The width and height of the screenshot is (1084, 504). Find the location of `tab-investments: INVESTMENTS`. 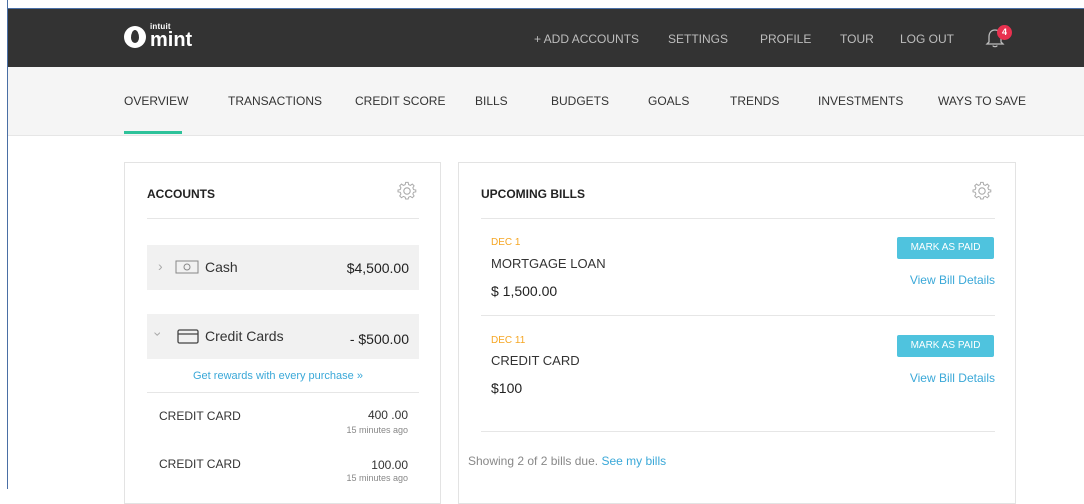

tab-investments: INVESTMENTS is located at coordinates (860, 101).